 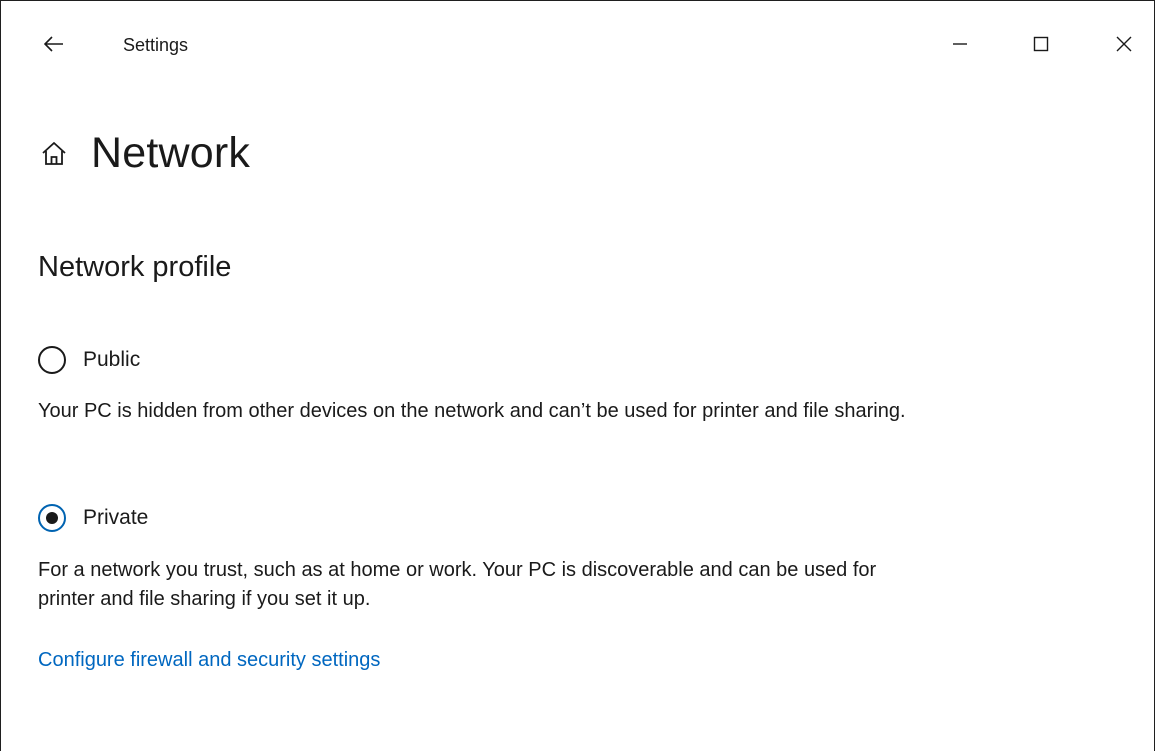 I want to click on private-radio-option: Private, so click(x=93, y=518).